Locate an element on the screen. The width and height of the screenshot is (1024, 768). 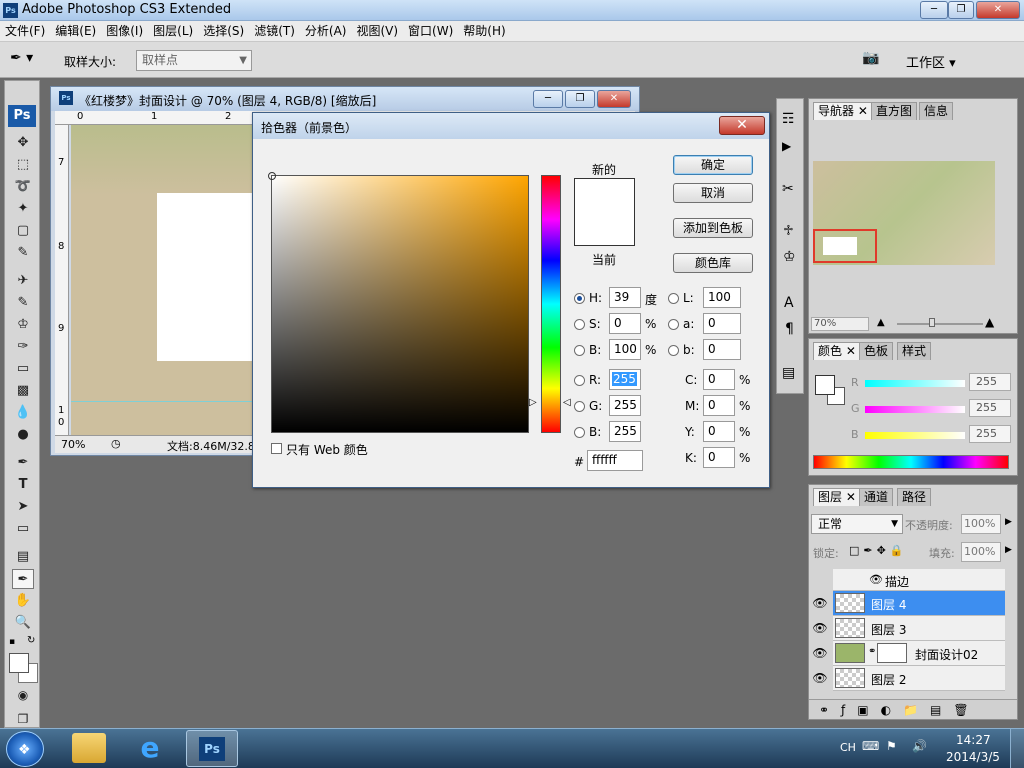
crop-tool-icon: ▢ is located at coordinates (23, 231).